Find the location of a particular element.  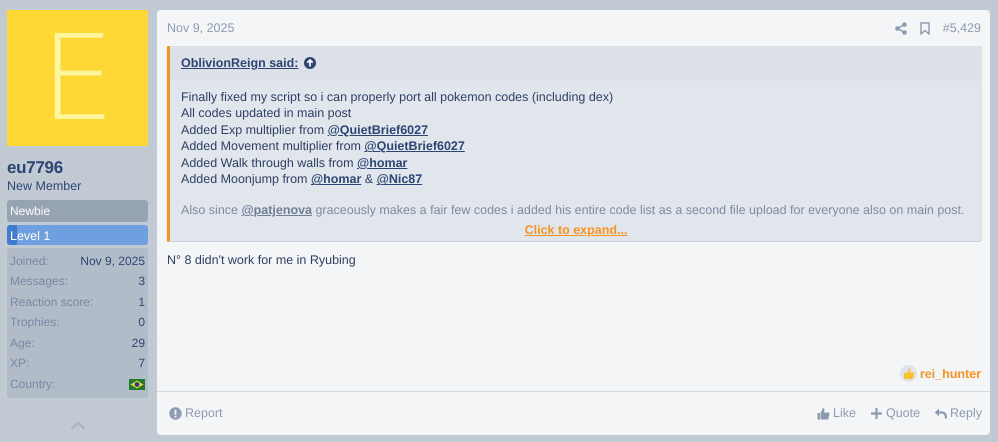

reaction-user-link: rei_hunter is located at coordinates (950, 374).